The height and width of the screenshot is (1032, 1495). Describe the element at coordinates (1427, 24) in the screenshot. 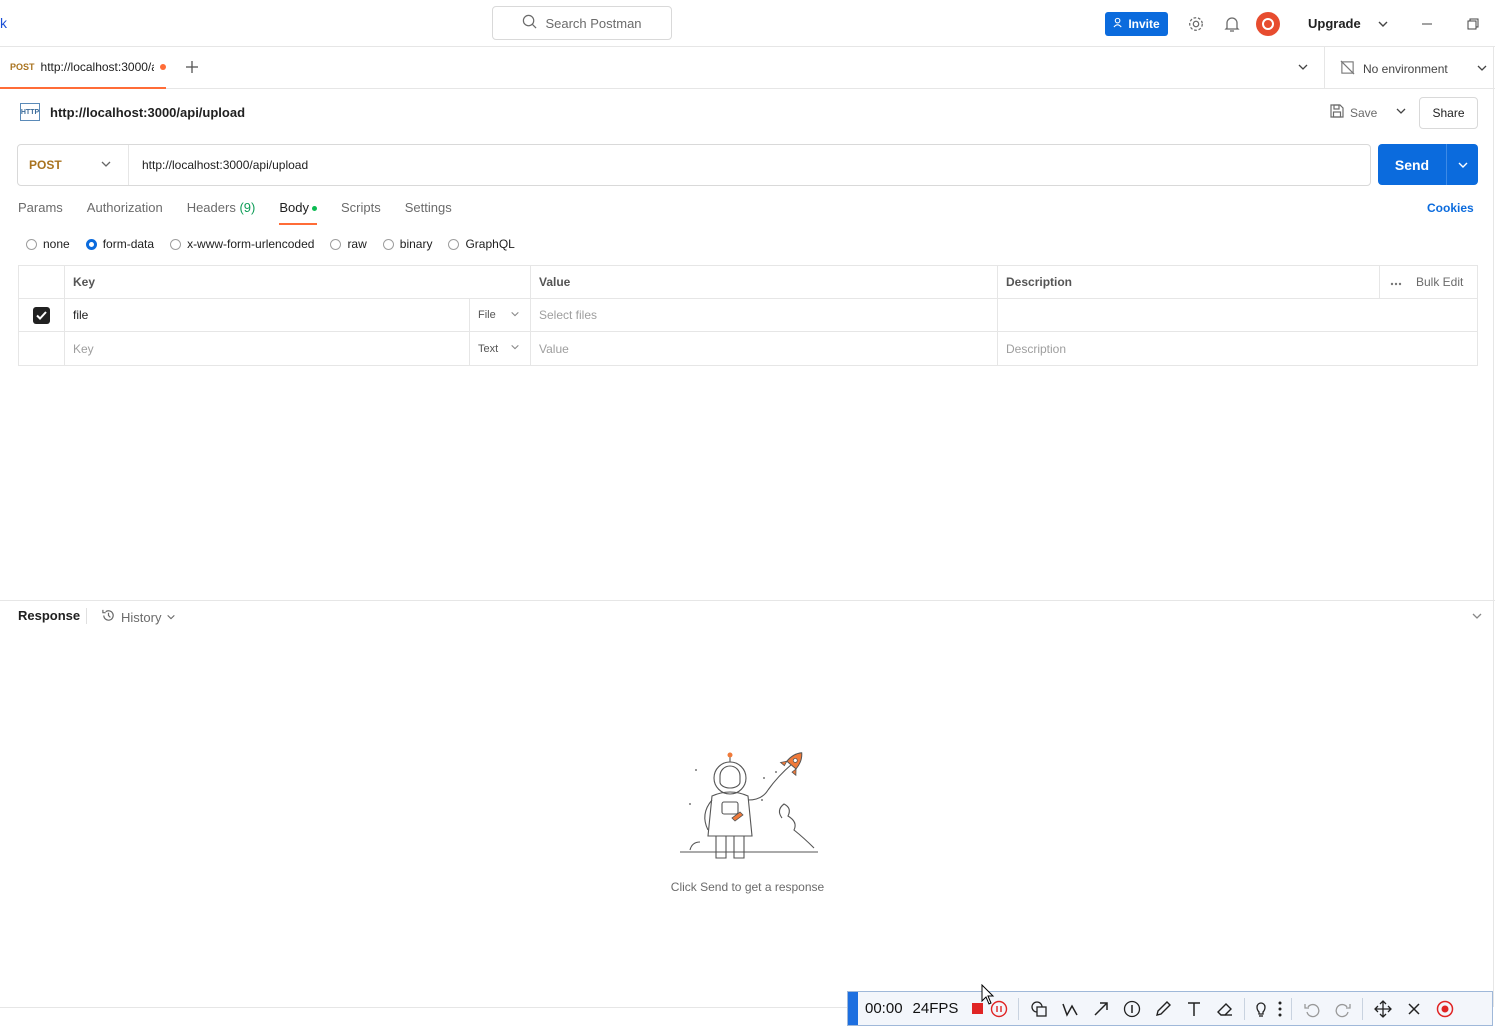

I see `minimize-window-icon` at that location.